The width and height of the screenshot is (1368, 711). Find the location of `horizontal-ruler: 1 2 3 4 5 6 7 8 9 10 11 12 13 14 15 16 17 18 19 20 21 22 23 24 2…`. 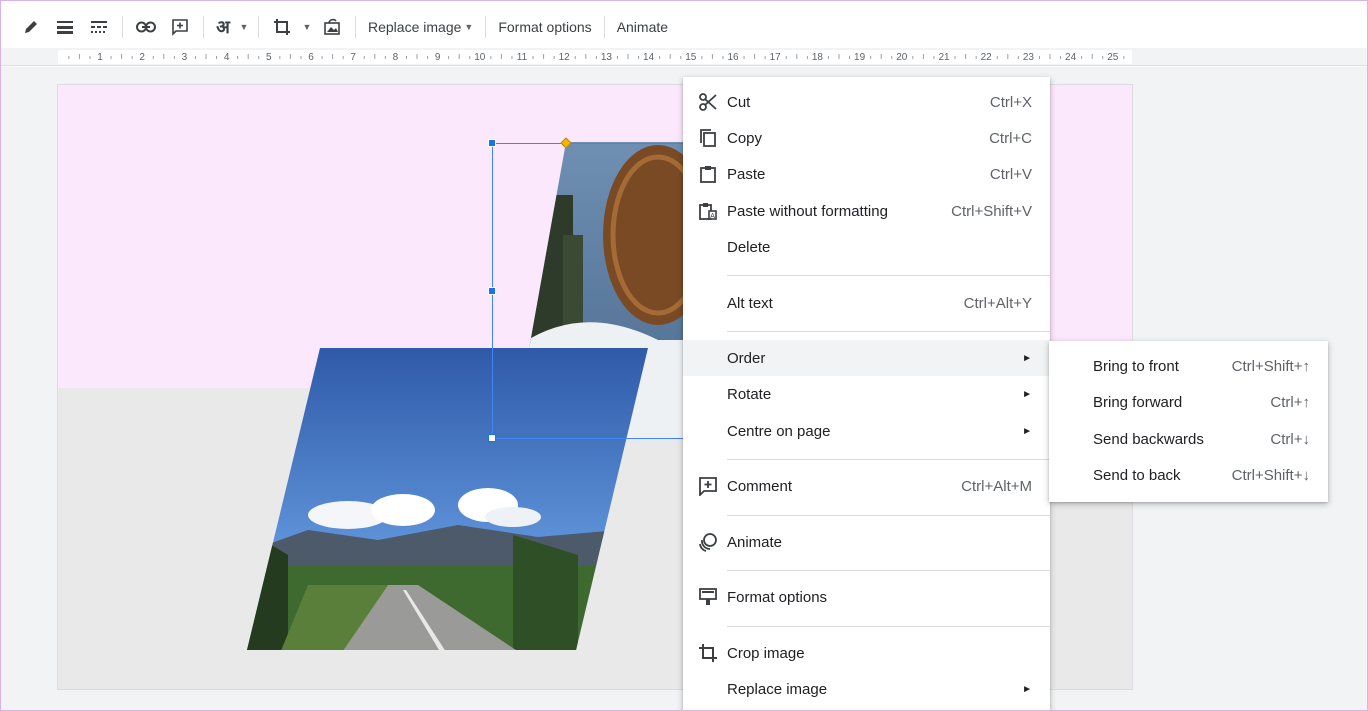

horizontal-ruler: 1 2 3 4 5 6 7 8 9 10 11 12 13 14 15 16 17 18 19 20 21 22 23 24 2… is located at coordinates (684, 57).